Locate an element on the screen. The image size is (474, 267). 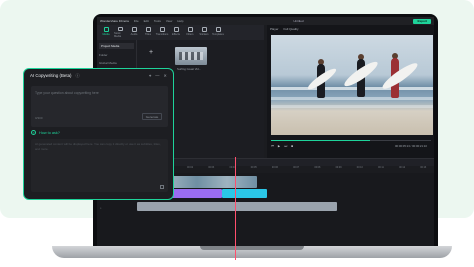
toolbar-label: Audio is located at coordinates (134, 34).